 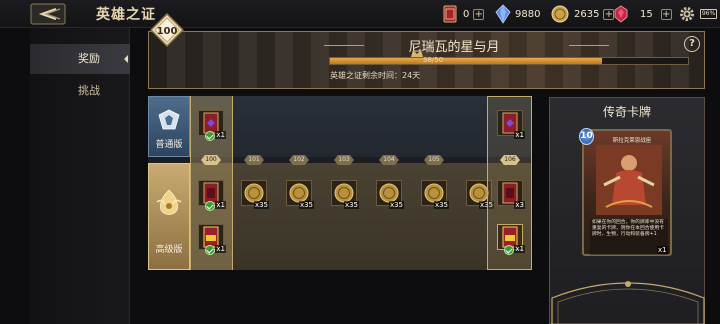 What do you see at coordinates (511, 194) in the screenshot?
I see `final-premium-reward-card-pack: x3` at bounding box center [511, 194].